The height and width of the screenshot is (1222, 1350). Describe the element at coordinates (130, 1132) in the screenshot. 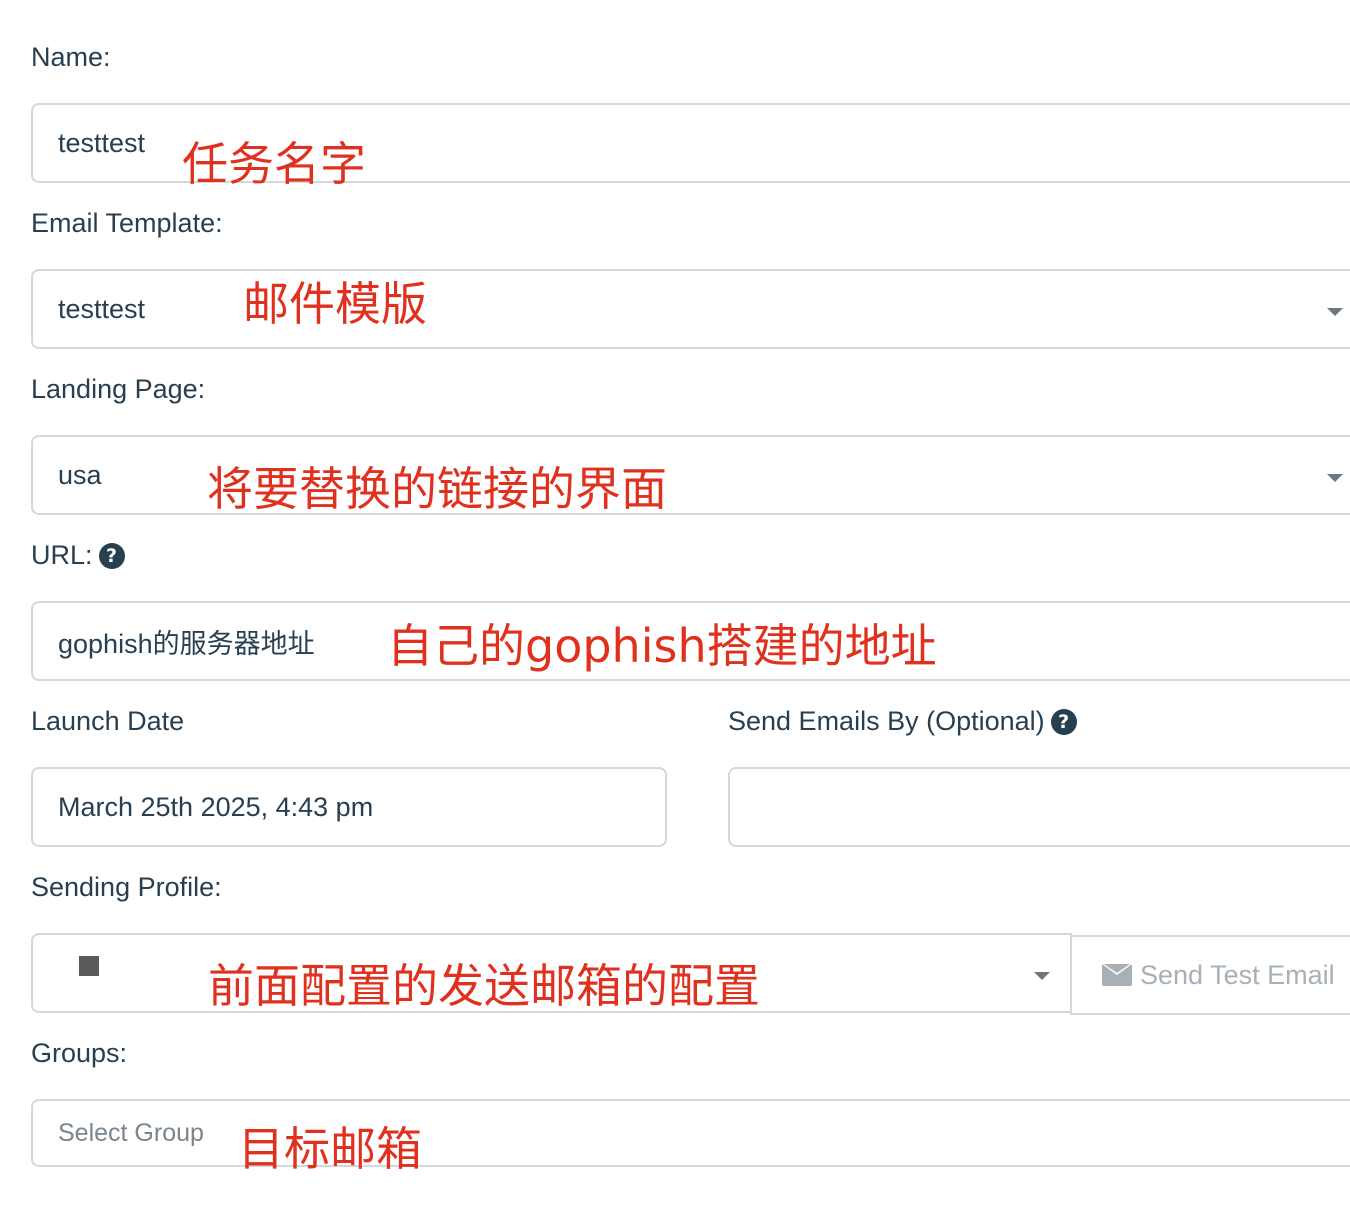

I see `groups-placeholder: Select Group` at that location.